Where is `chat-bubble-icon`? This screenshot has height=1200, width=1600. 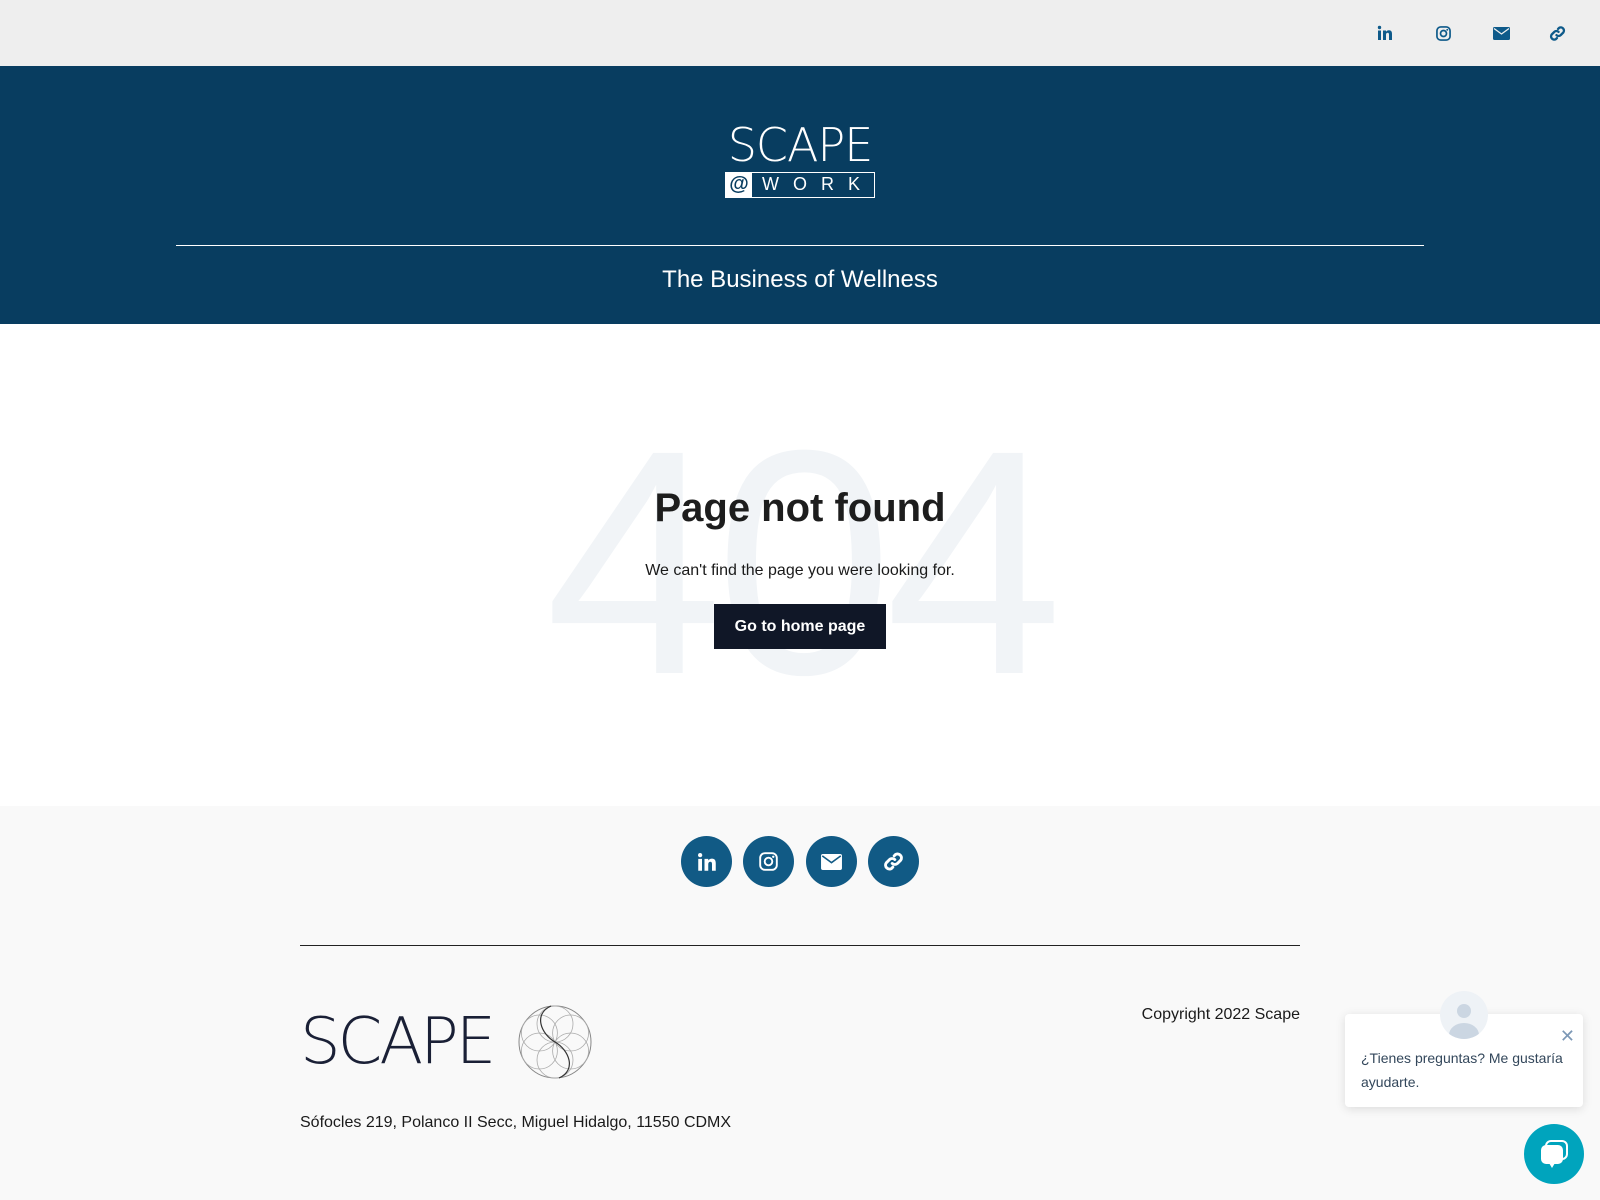 chat-bubble-icon is located at coordinates (1554, 1154).